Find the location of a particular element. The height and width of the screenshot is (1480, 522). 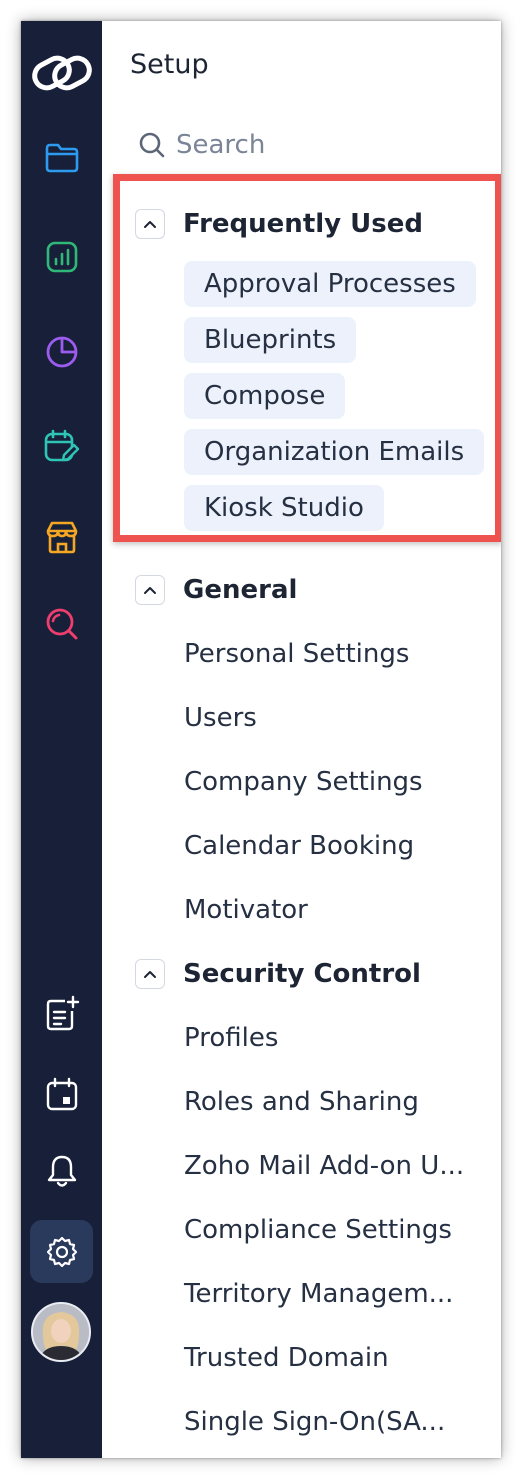

menu-item-calendar-booking: Calendar Booking is located at coordinates (299, 846).